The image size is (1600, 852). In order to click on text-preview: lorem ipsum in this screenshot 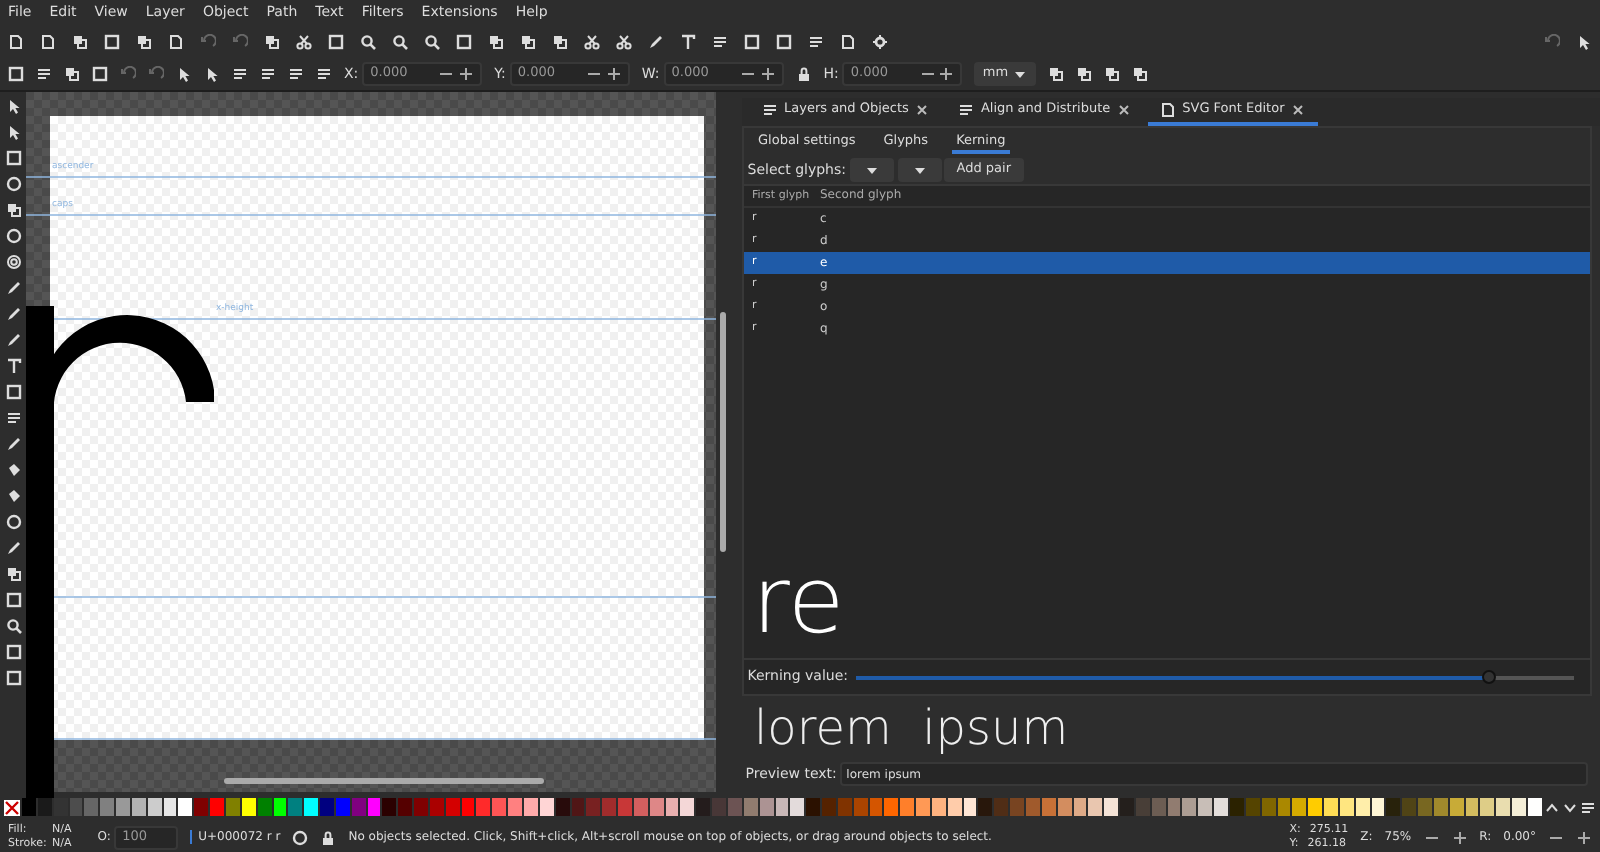, I will do `click(911, 729)`.